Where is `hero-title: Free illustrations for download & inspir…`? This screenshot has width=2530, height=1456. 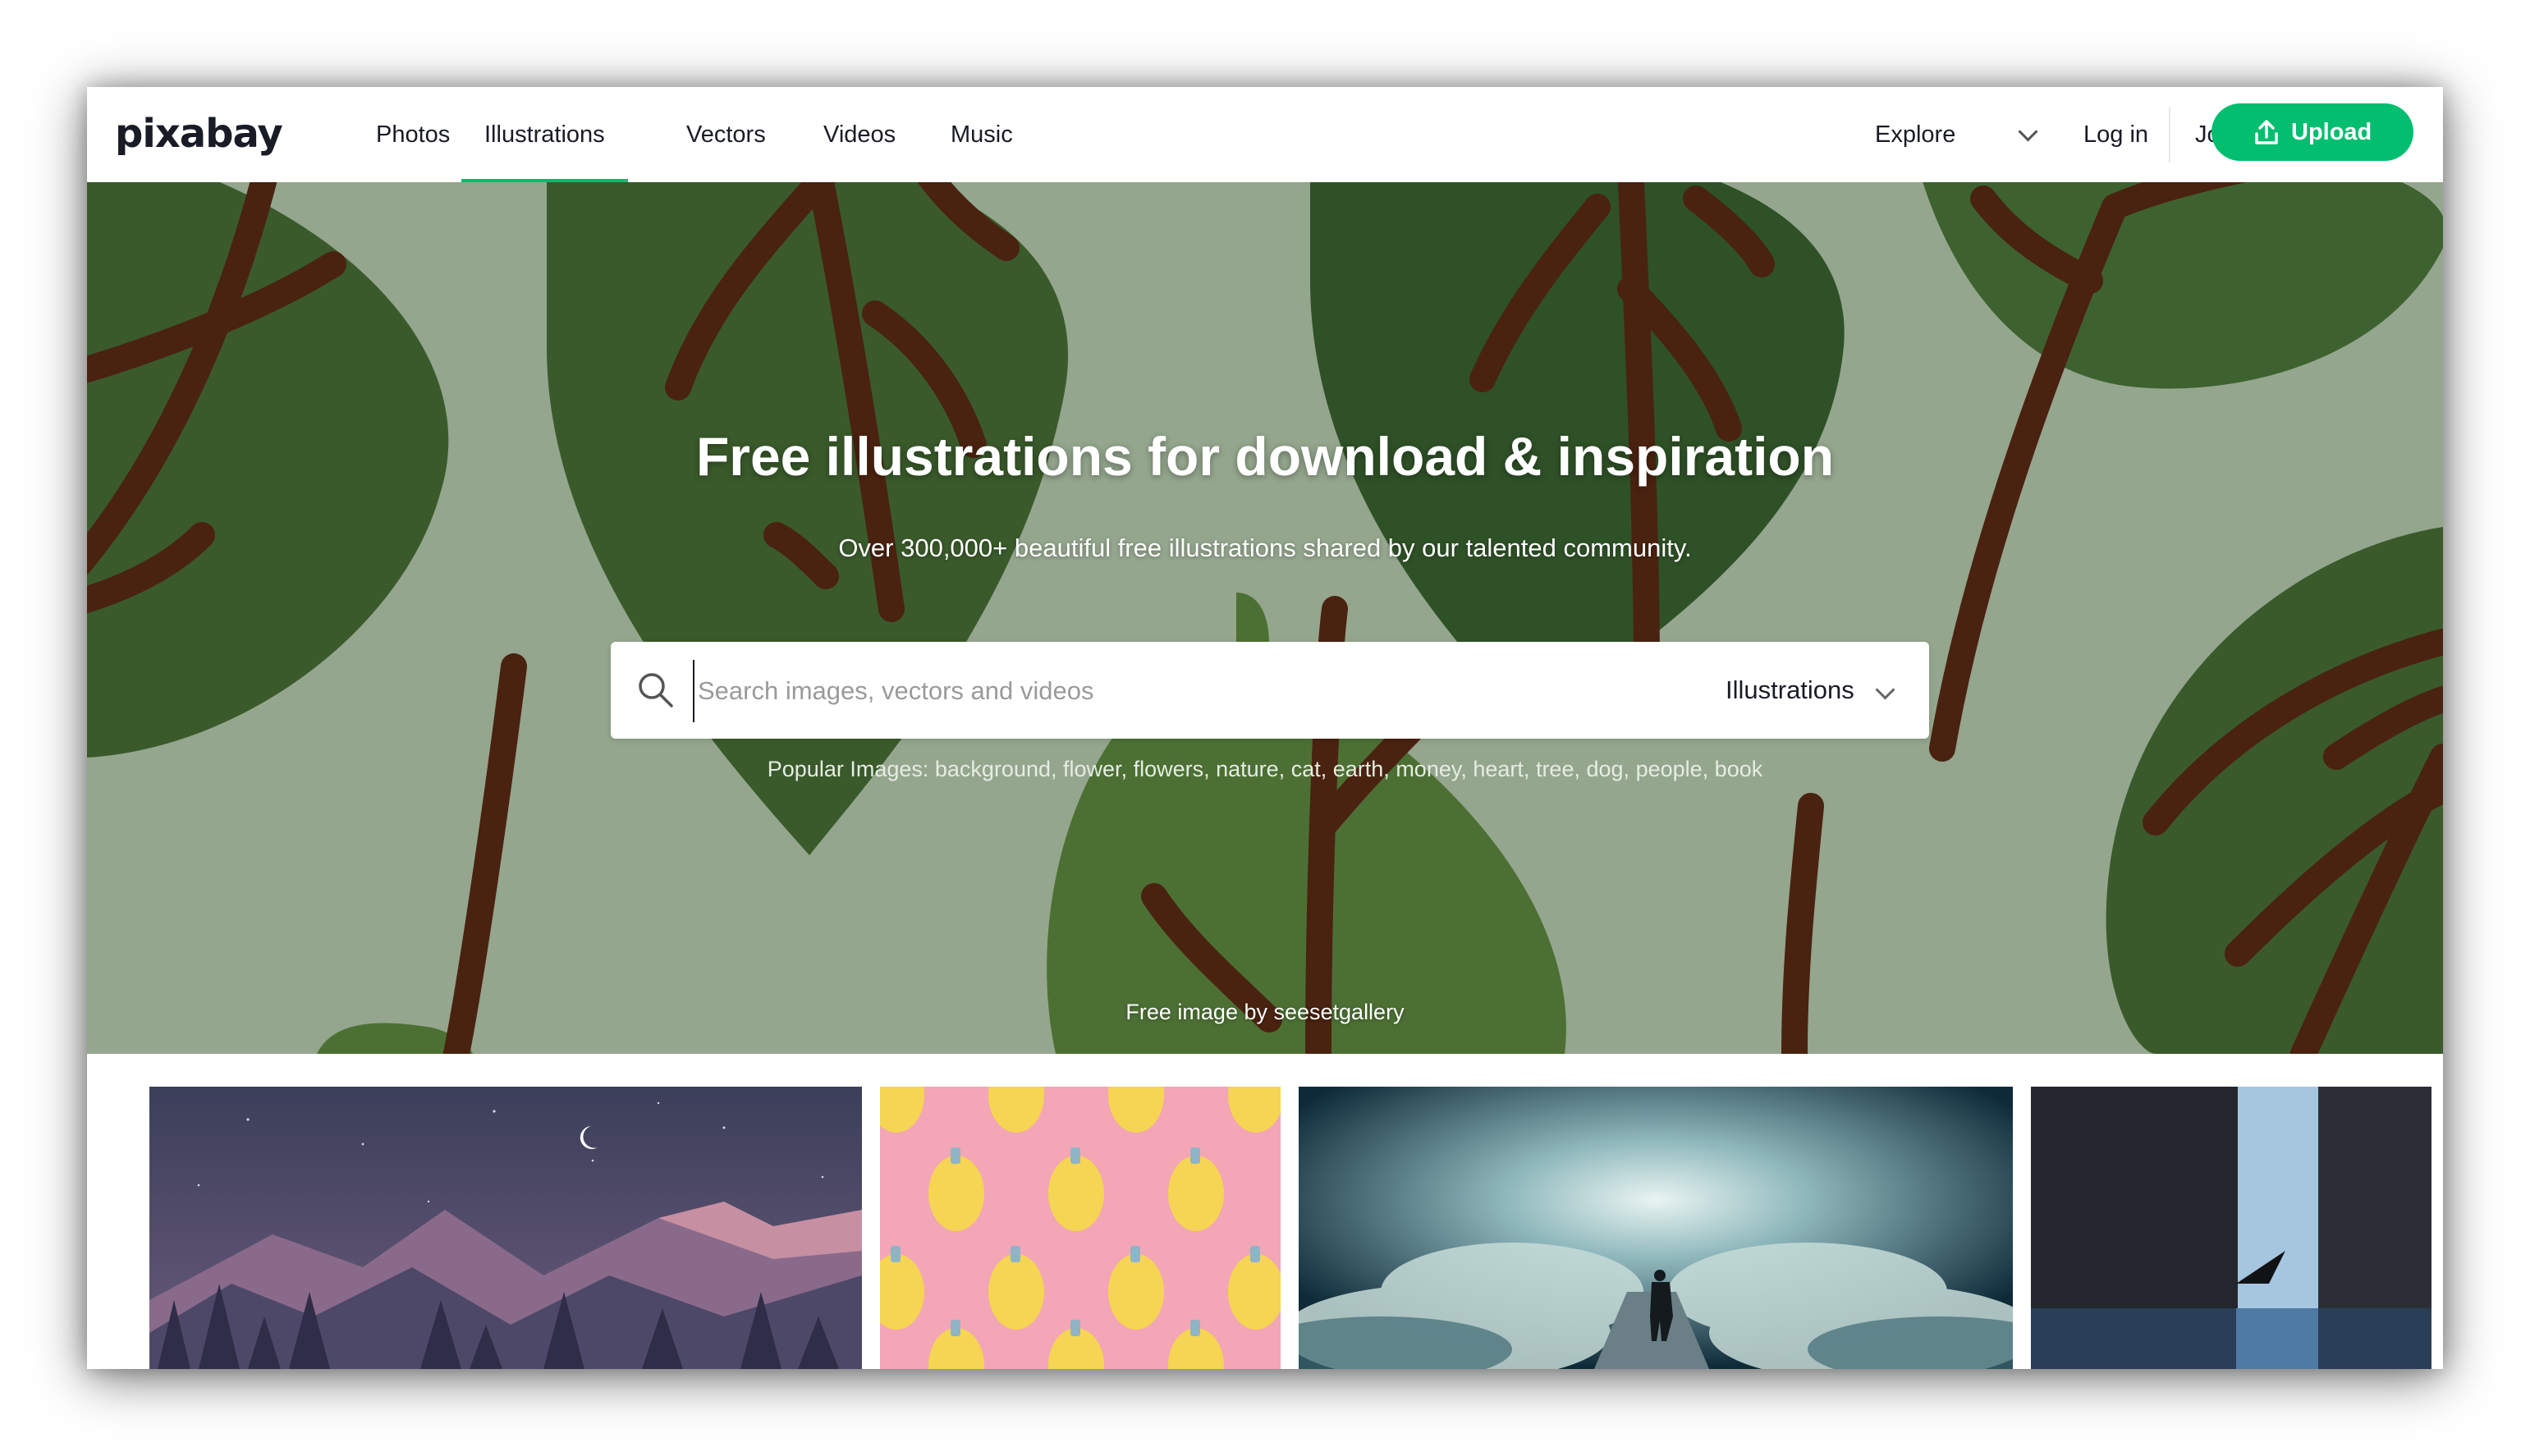 hero-title: Free illustrations for download & inspir… is located at coordinates (1265, 456).